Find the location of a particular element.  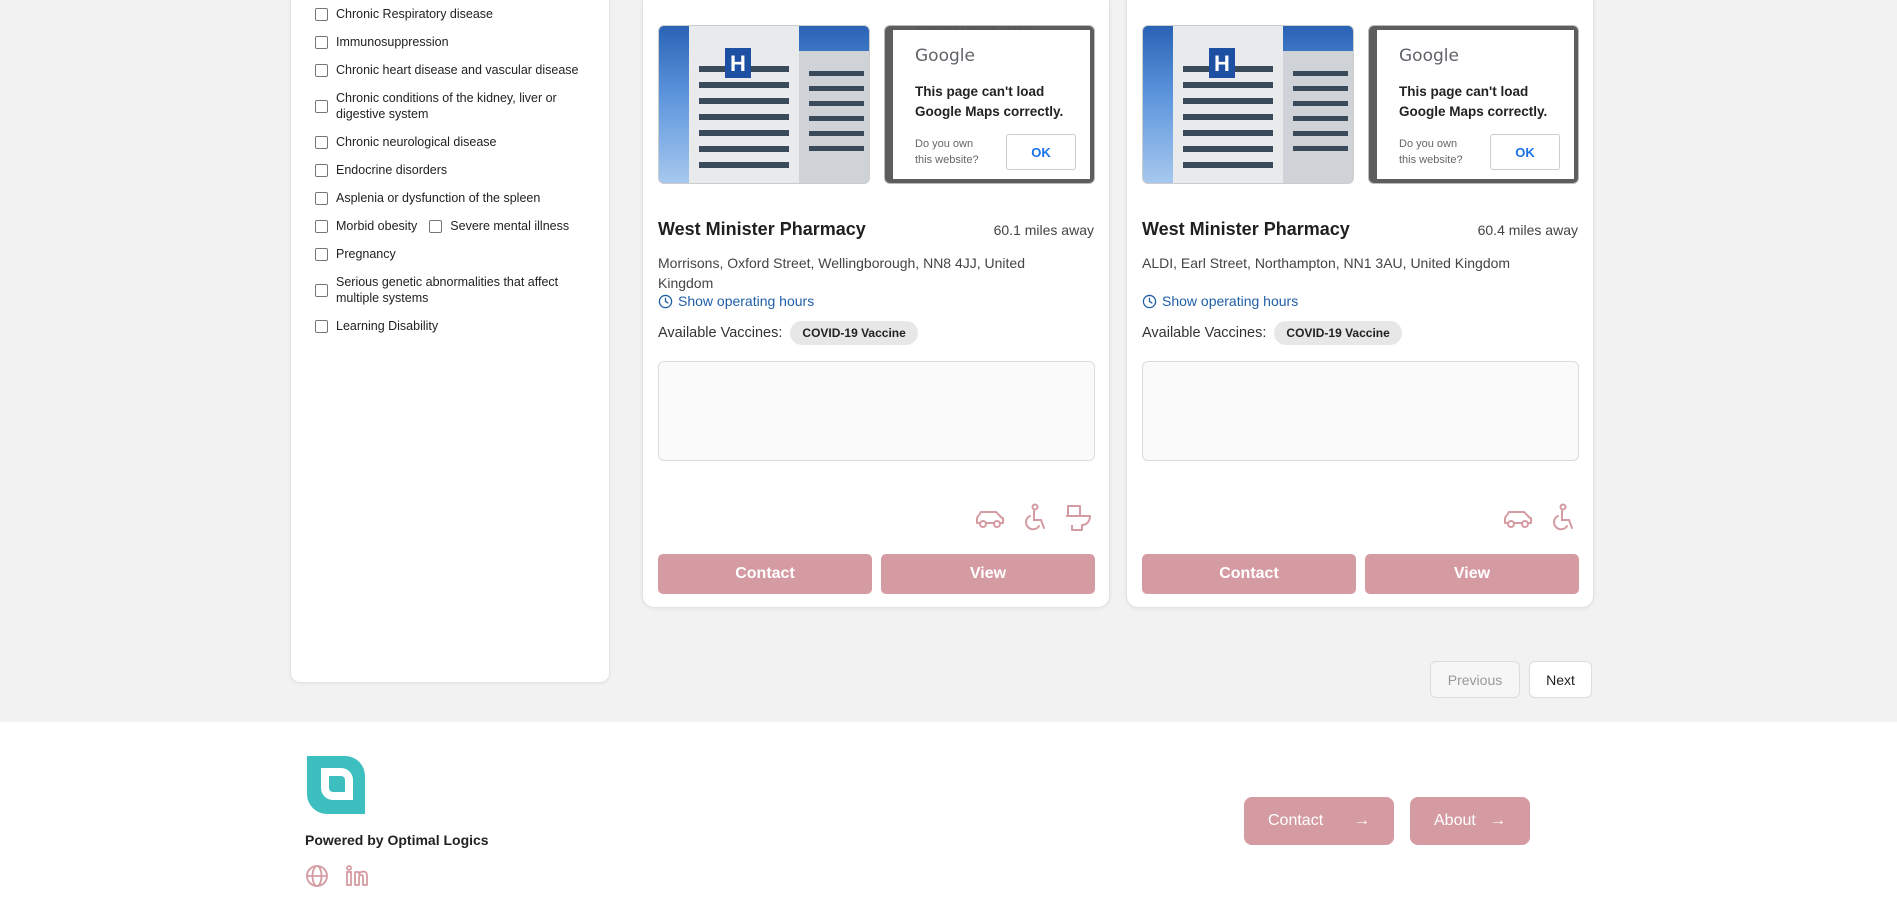

condition-morbid-obesity: Morbid obesity is located at coordinates (366, 226).